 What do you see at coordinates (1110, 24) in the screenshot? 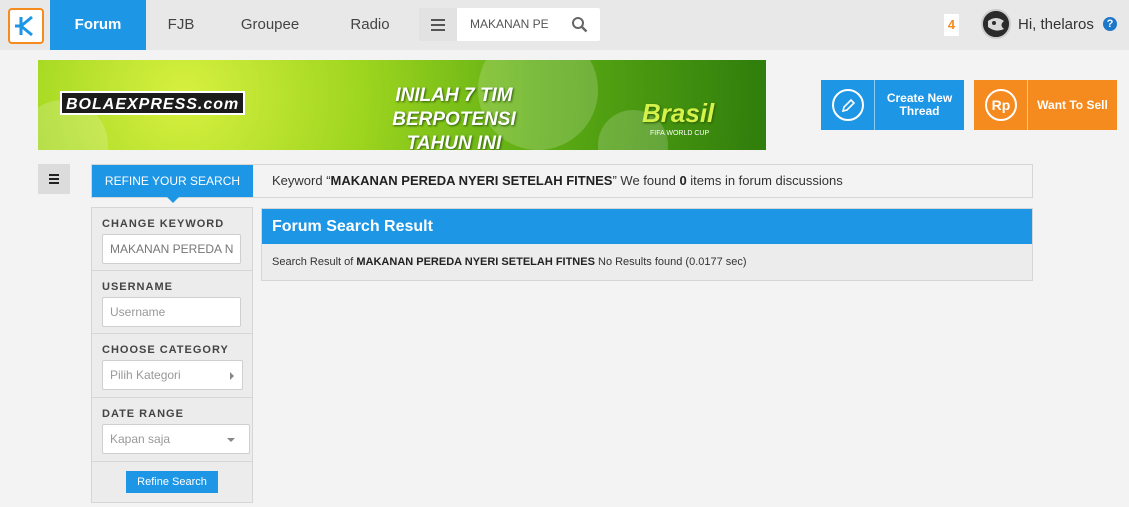
I see `help-icon: ?` at bounding box center [1110, 24].